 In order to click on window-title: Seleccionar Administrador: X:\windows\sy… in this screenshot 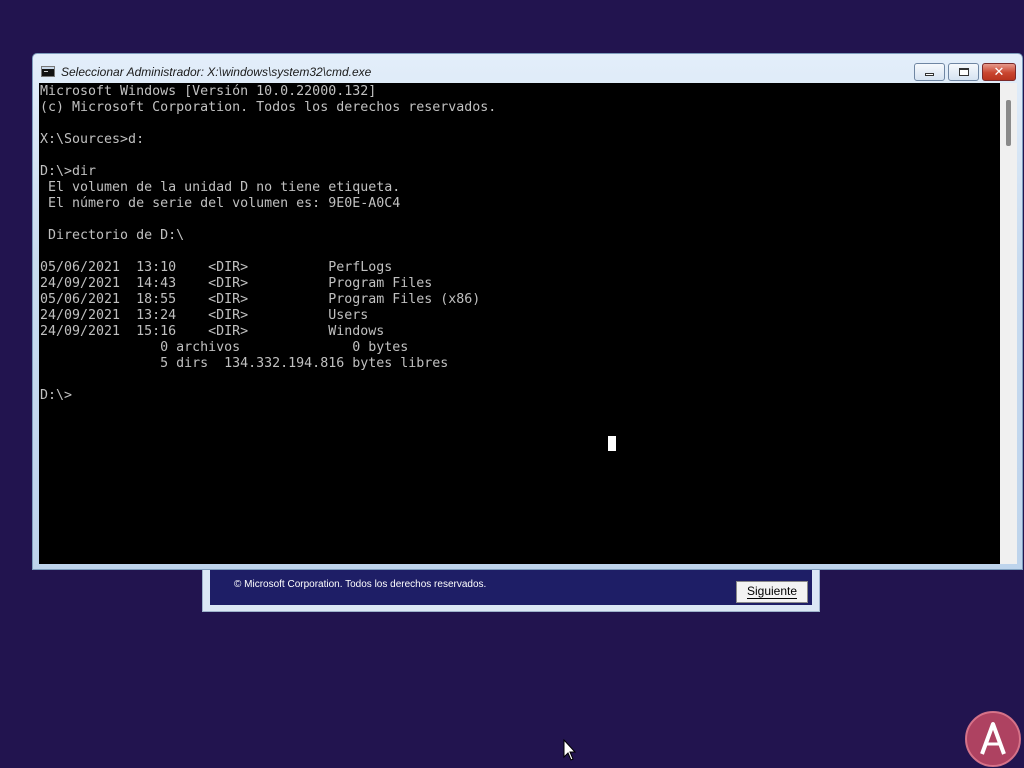, I will do `click(216, 72)`.